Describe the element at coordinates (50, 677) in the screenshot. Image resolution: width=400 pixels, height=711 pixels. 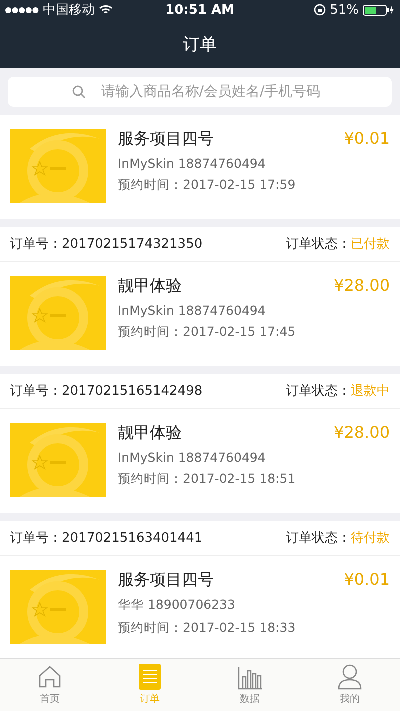
I see `home-icon` at that location.